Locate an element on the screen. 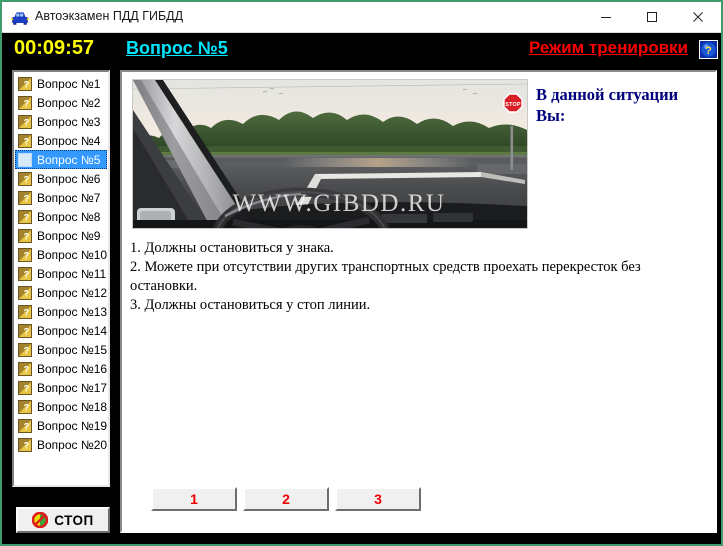 This screenshot has height=546, width=723. sidebar-item-label: Вопрос №11 is located at coordinates (72, 273).